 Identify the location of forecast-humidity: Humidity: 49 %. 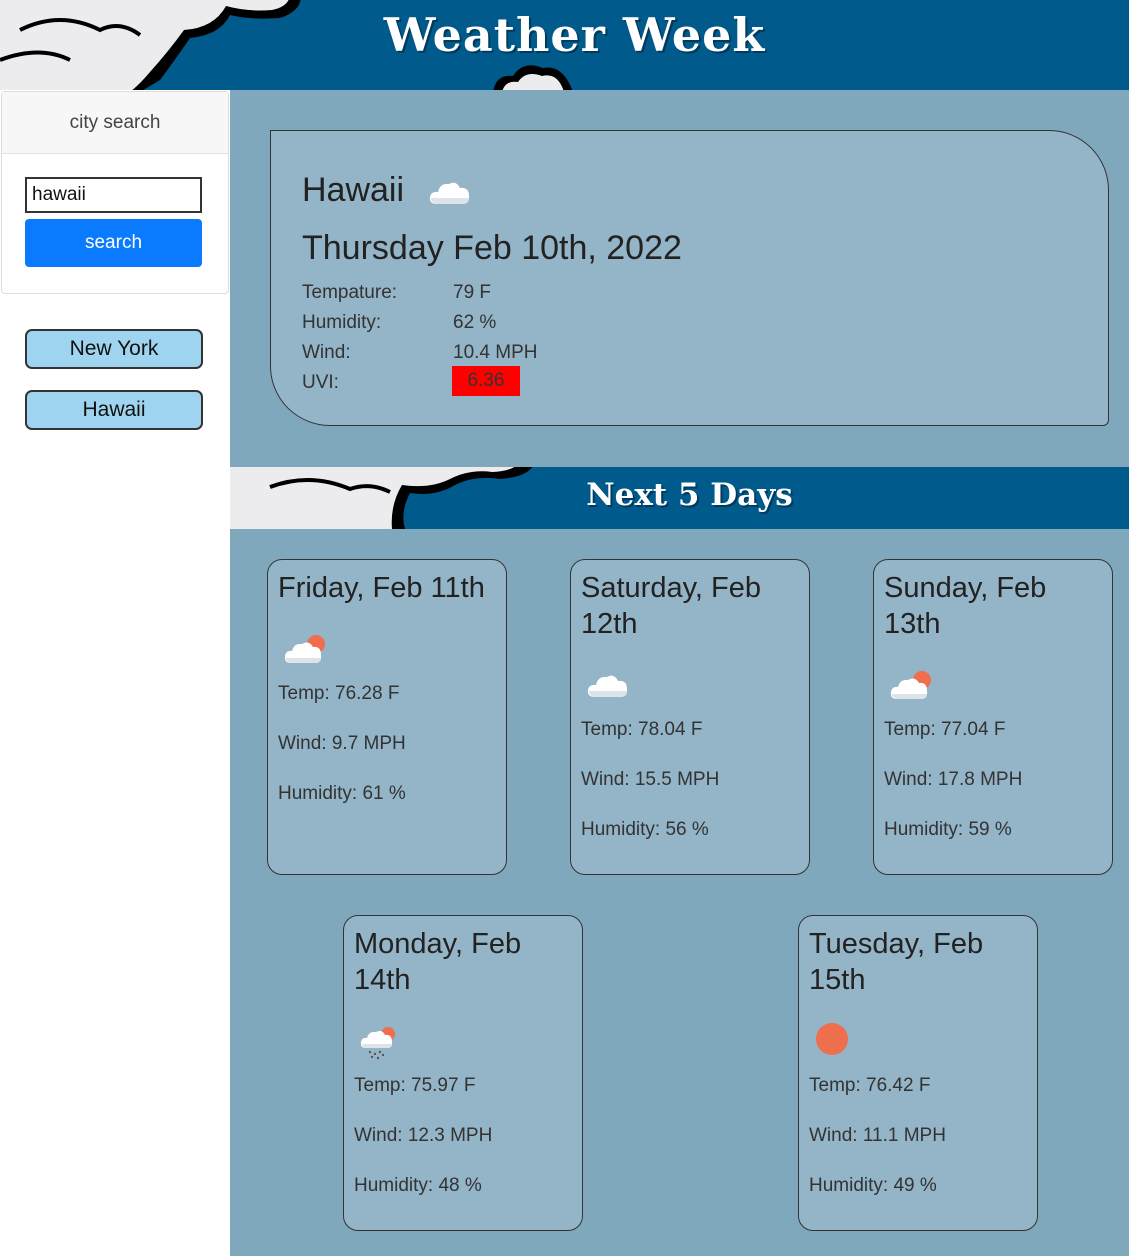
(873, 1185).